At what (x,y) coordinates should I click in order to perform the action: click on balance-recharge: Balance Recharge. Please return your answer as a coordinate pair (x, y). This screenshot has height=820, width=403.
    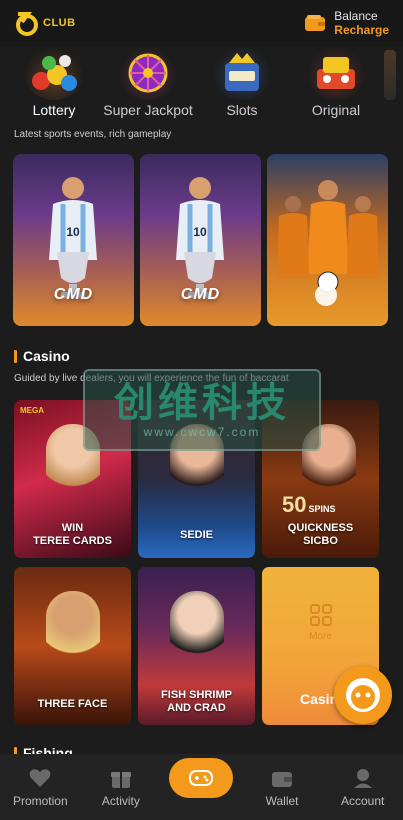
    Looking at the image, I should click on (346, 23).